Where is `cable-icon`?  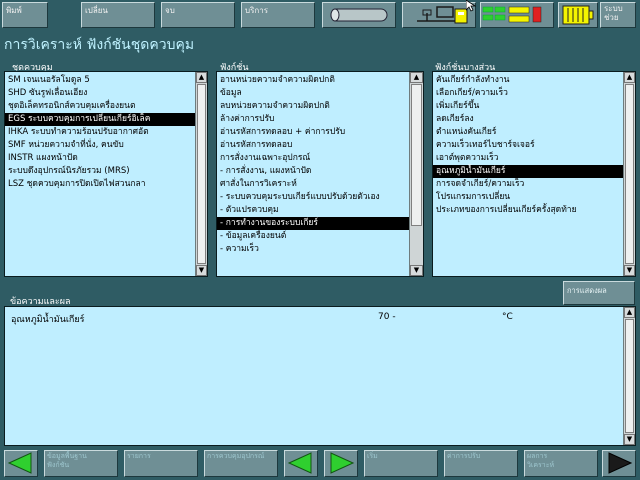
cable-icon is located at coordinates (359, 15).